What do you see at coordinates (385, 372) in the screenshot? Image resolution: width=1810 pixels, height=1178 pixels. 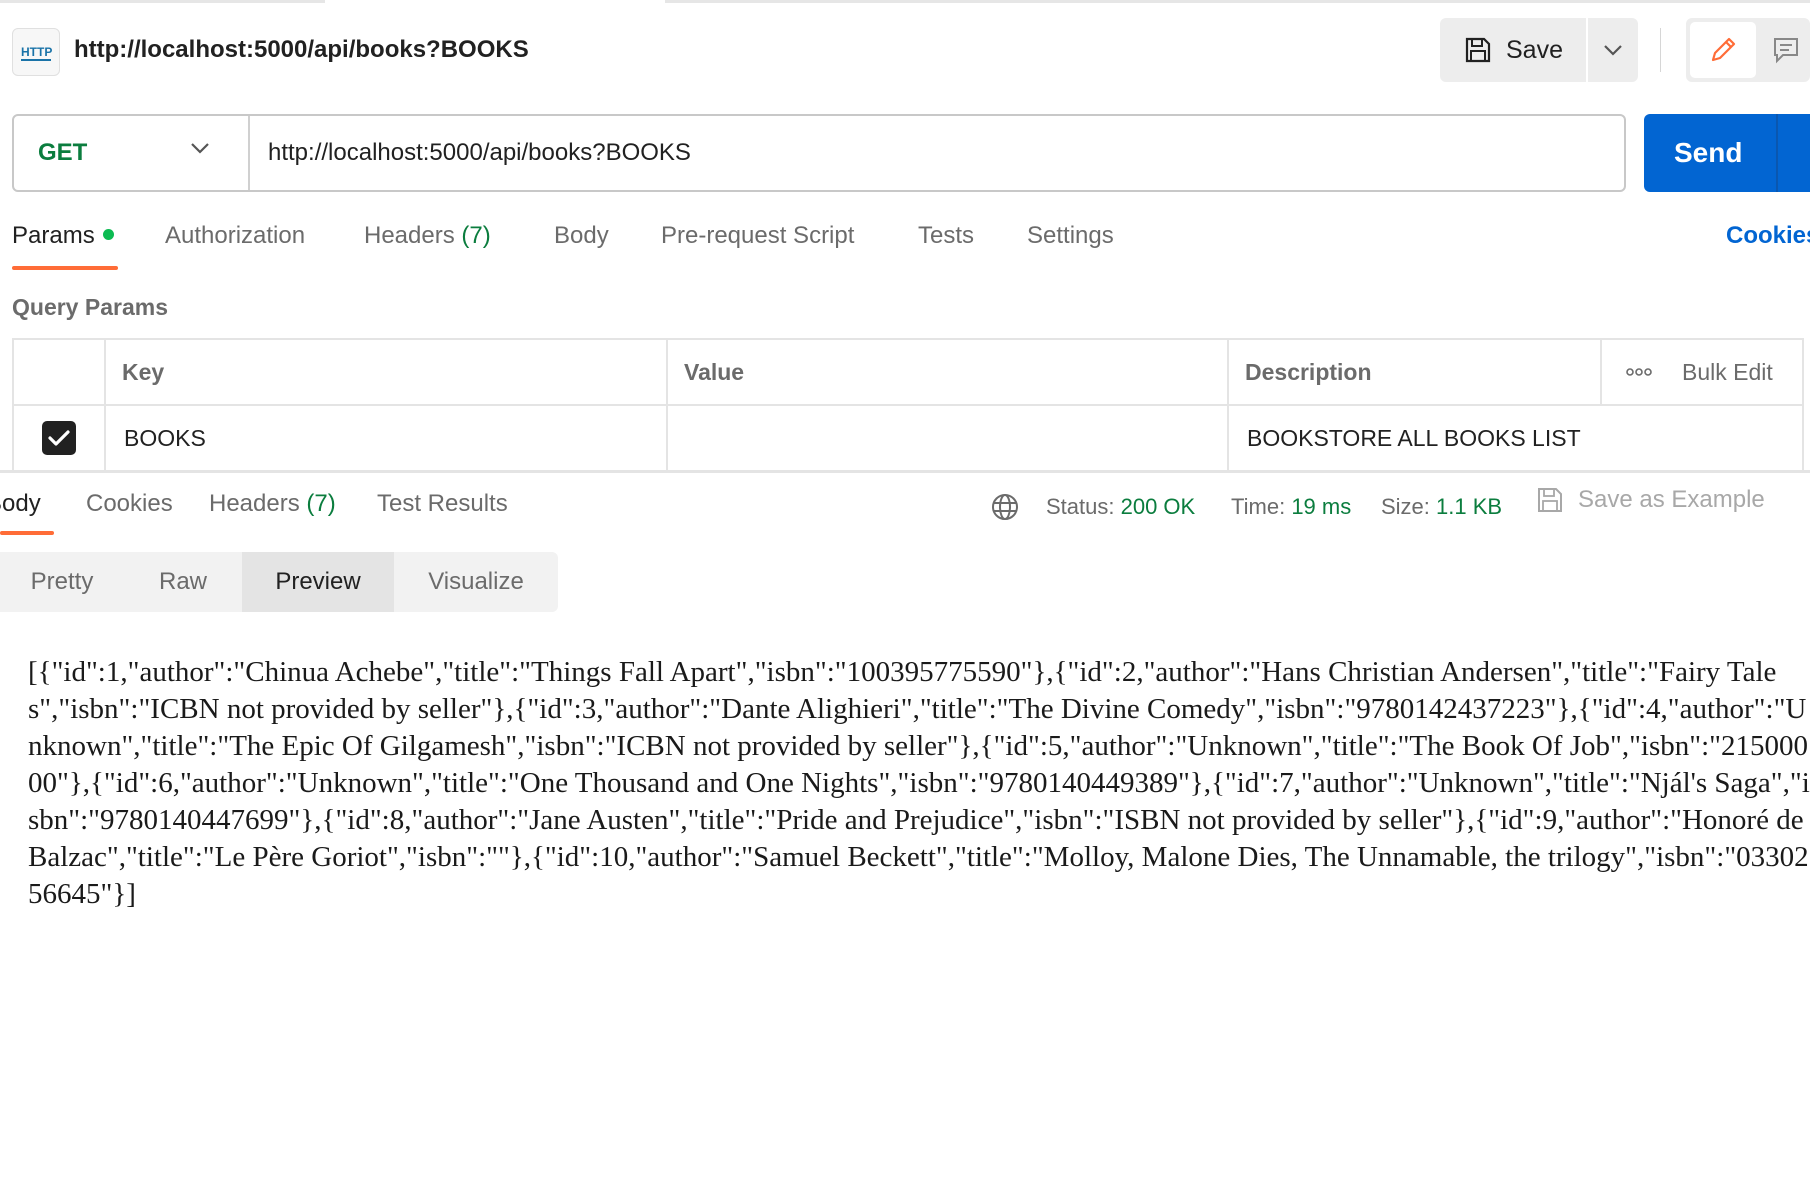 I see `key-column-header: Key` at bounding box center [385, 372].